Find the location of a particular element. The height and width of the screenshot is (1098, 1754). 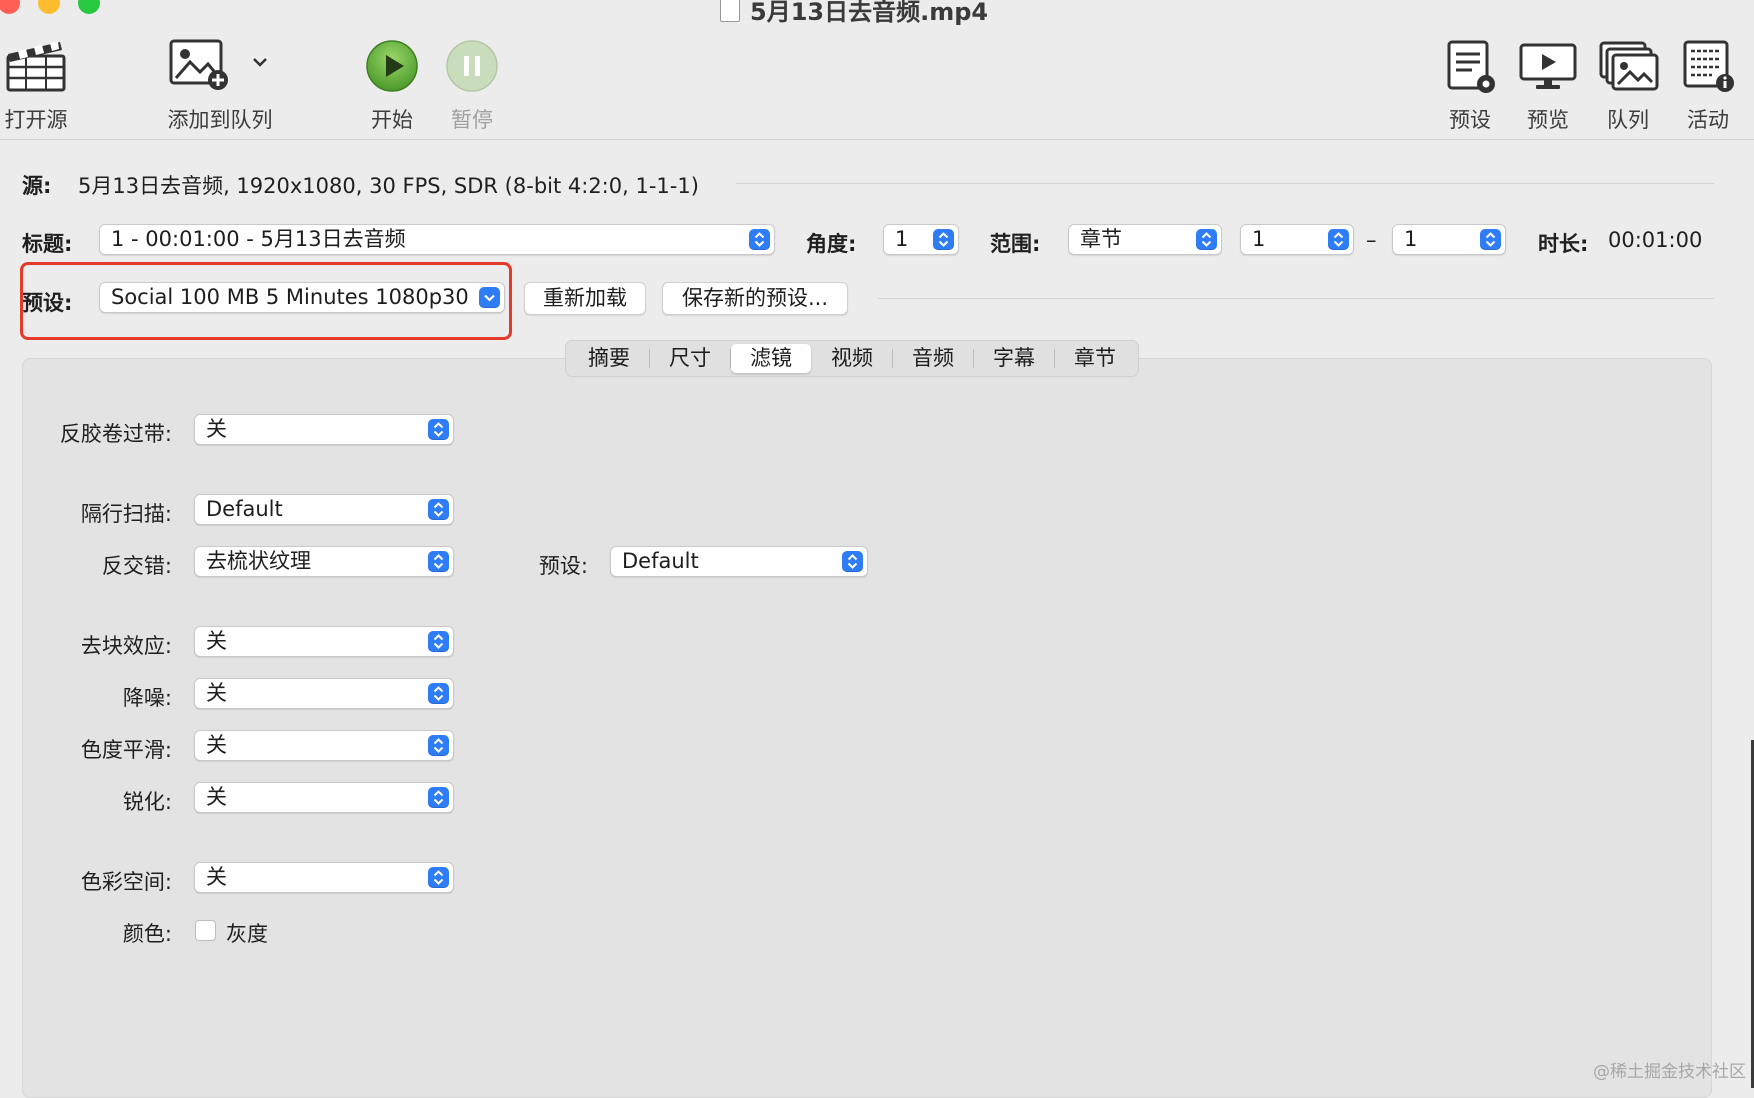

watermark: @稀土掘金技术社区 is located at coordinates (1669, 1072).